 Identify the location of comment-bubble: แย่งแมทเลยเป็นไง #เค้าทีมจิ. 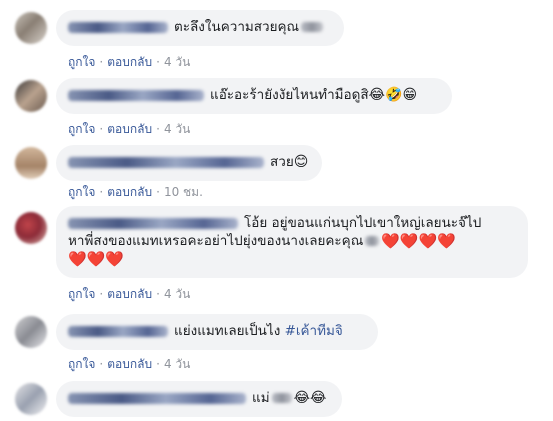
(217, 332).